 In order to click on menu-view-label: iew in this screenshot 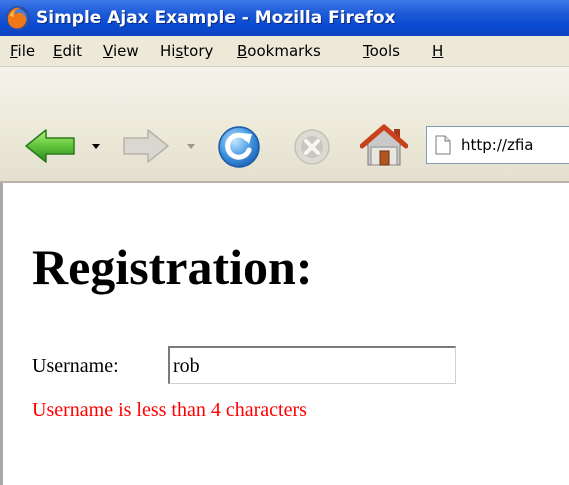, I will do `click(125, 51)`.